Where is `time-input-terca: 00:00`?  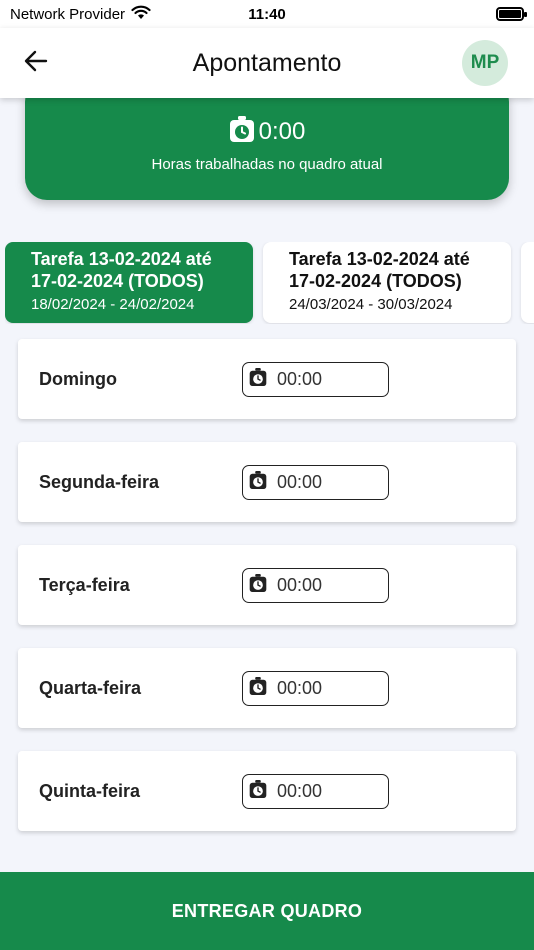 time-input-terca: 00:00 is located at coordinates (315, 585).